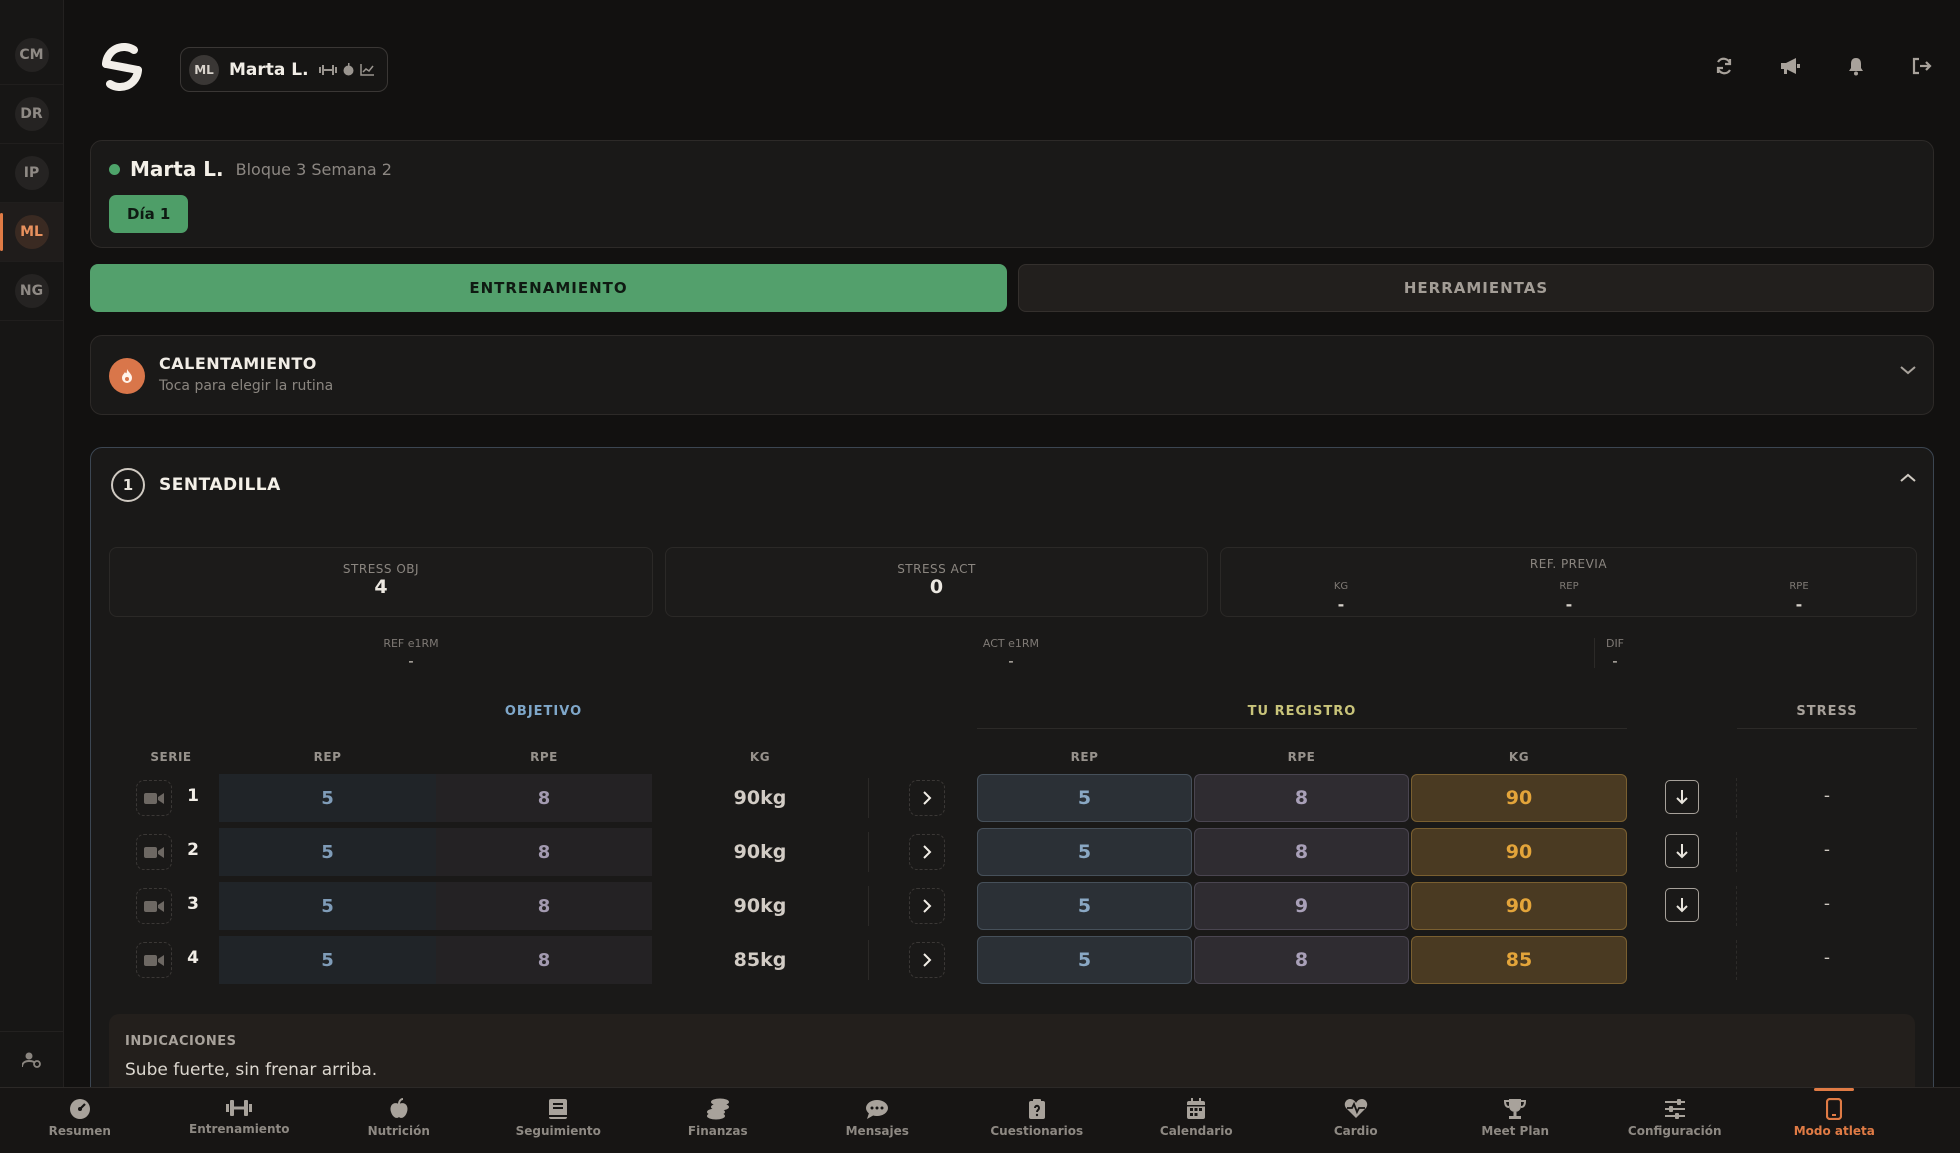 This screenshot has height=1153, width=1960. I want to click on col-reg-rpe: RPE, so click(1301, 757).